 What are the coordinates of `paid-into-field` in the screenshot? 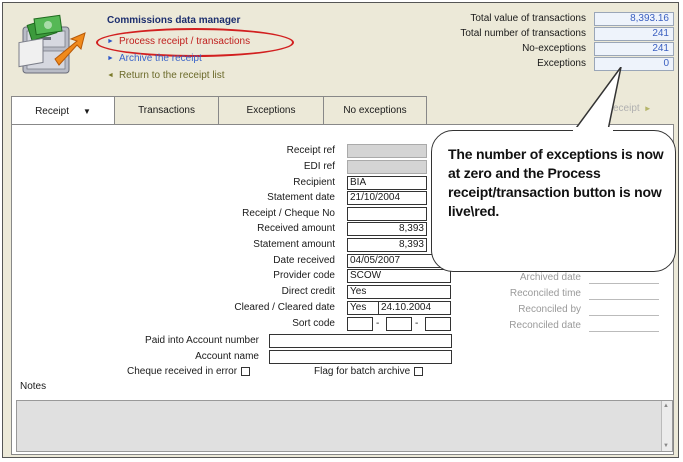 It's located at (360, 341).